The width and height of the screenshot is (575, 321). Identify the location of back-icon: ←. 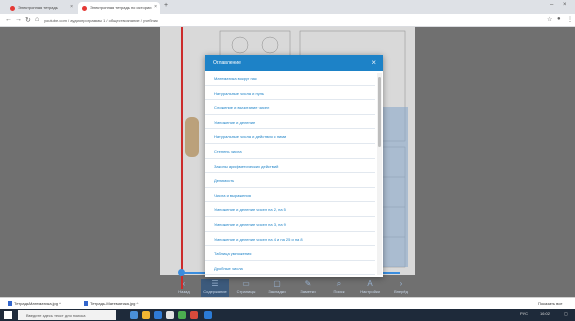
(8, 19).